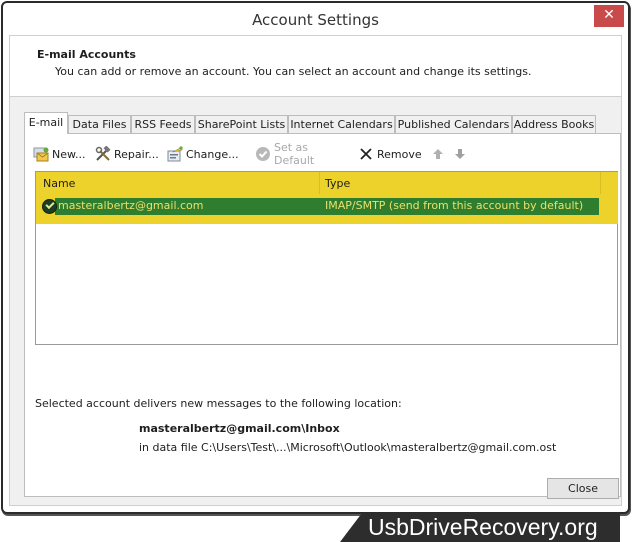  I want to click on tab-address-books: Address Books, so click(554, 124).